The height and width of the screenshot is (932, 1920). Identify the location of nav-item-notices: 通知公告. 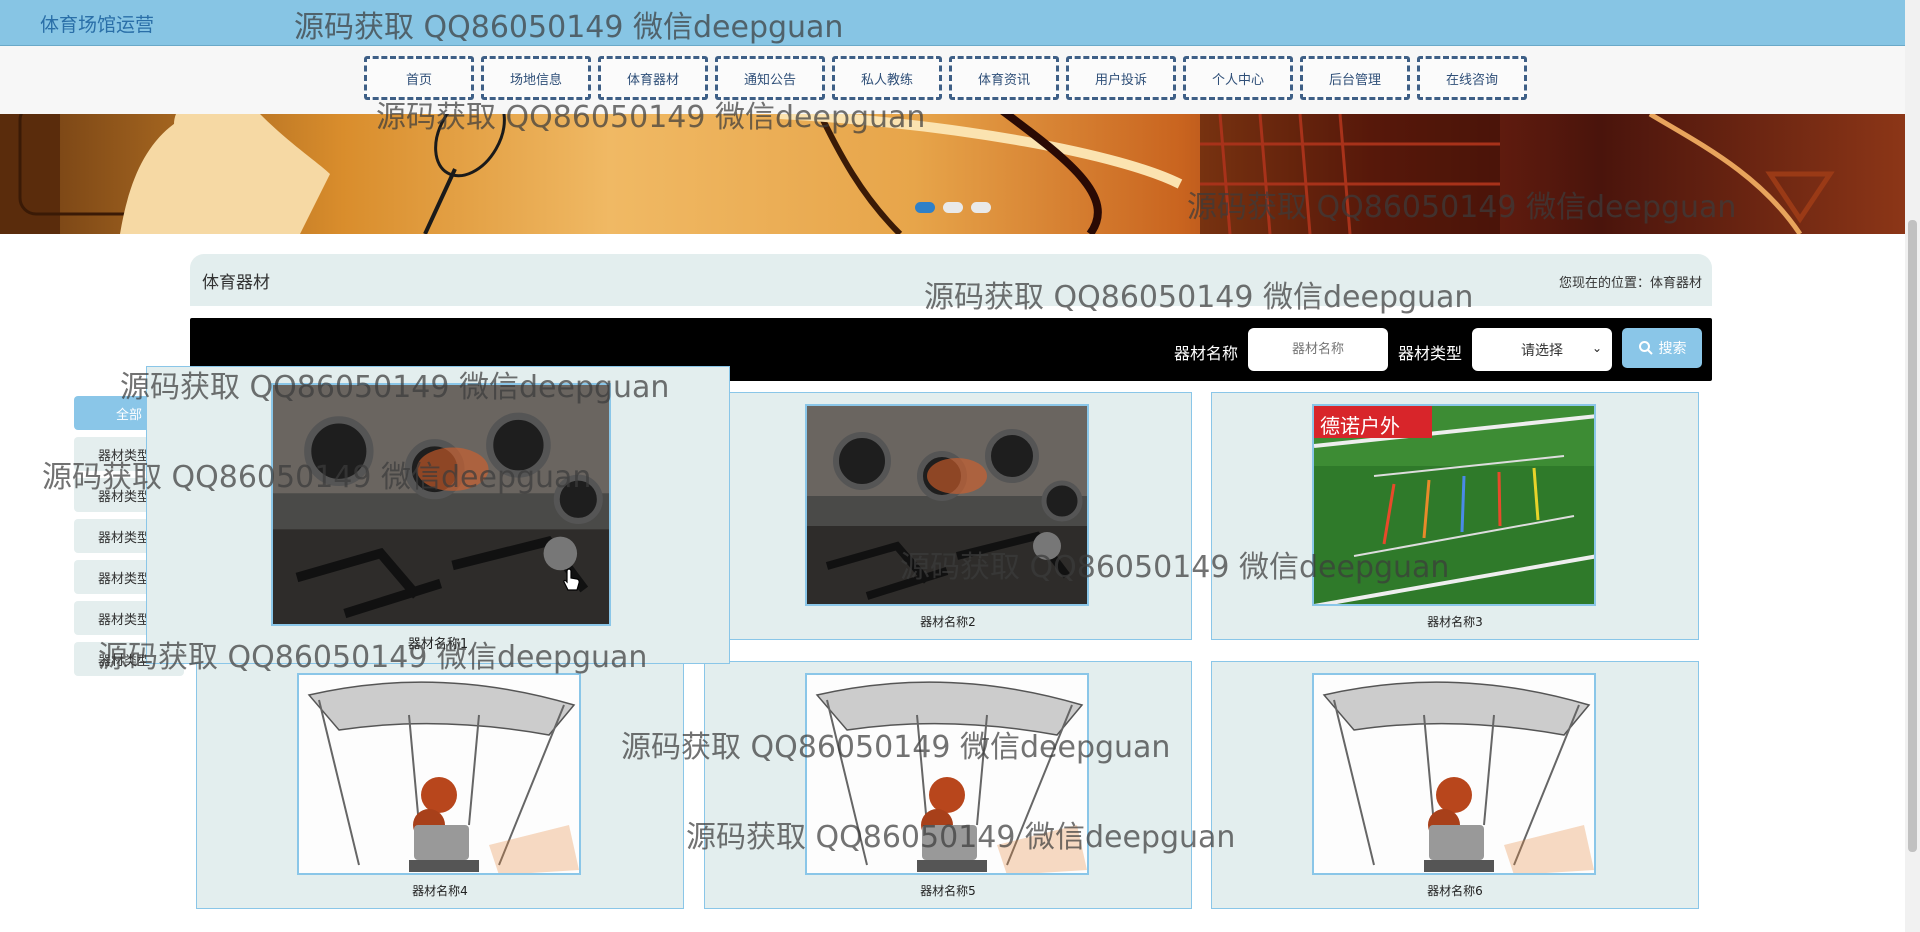
(770, 78).